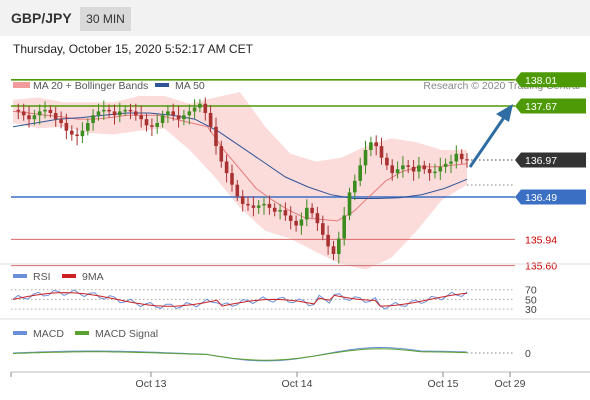  I want to click on level-label: 135.60, so click(541, 267).